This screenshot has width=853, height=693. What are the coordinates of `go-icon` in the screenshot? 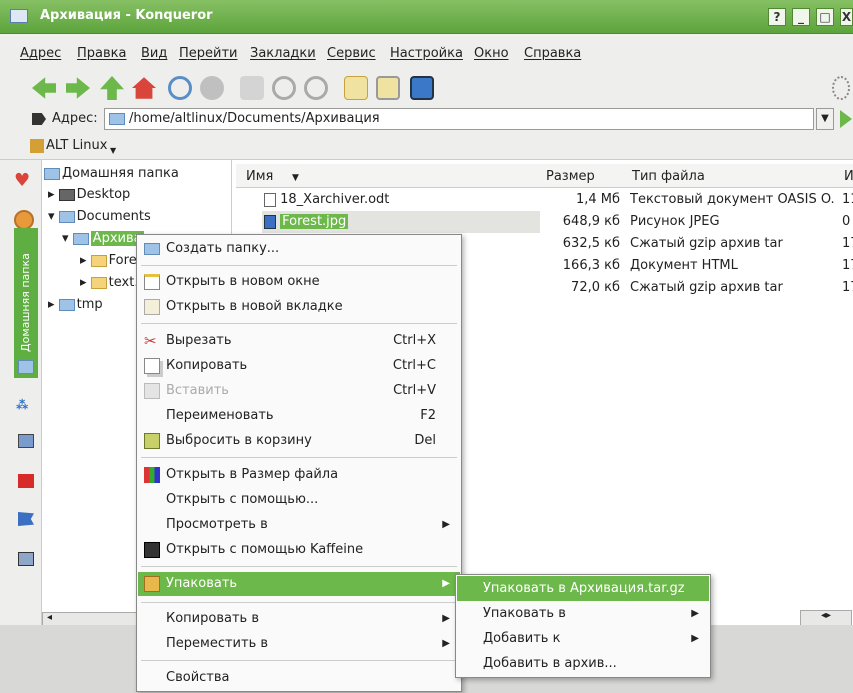 It's located at (846, 119).